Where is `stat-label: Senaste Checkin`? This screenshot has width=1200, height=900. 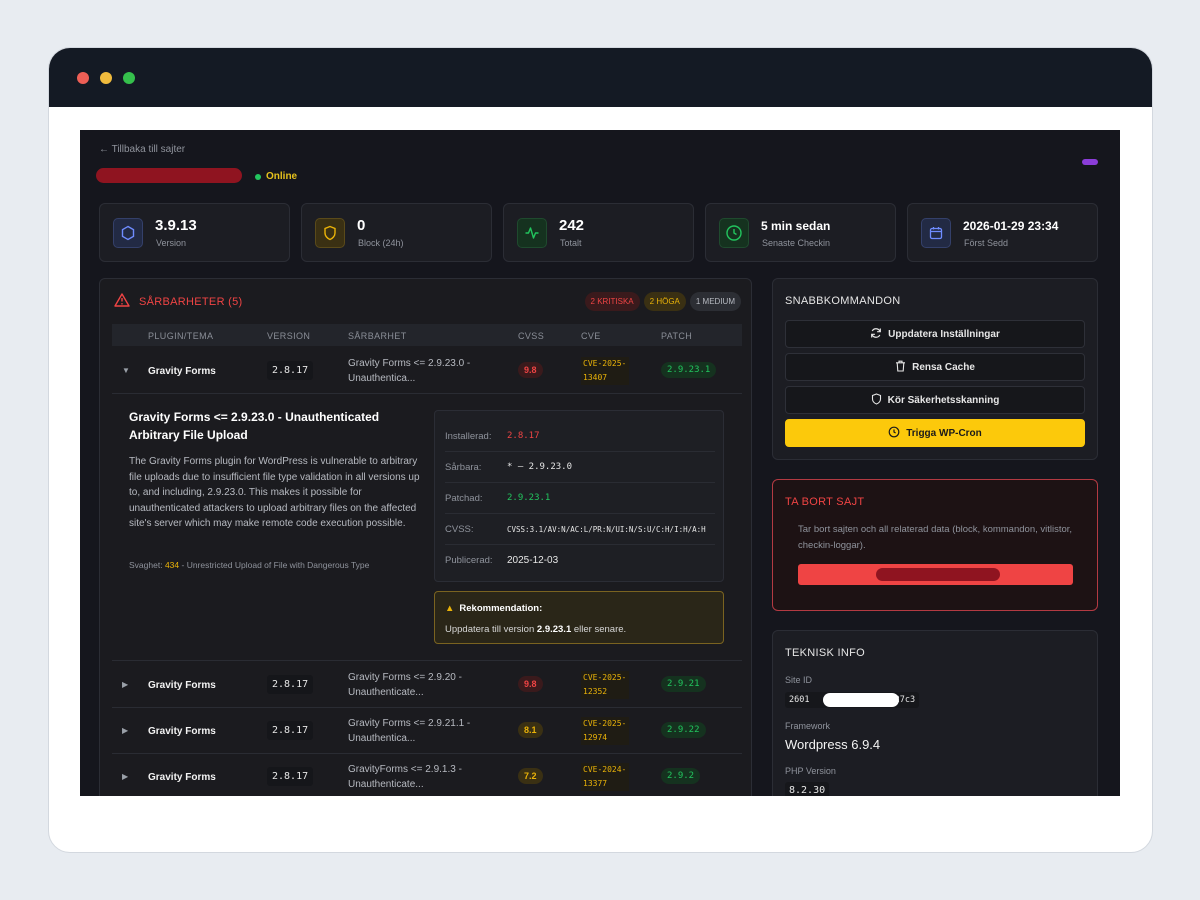 stat-label: Senaste Checkin is located at coordinates (796, 243).